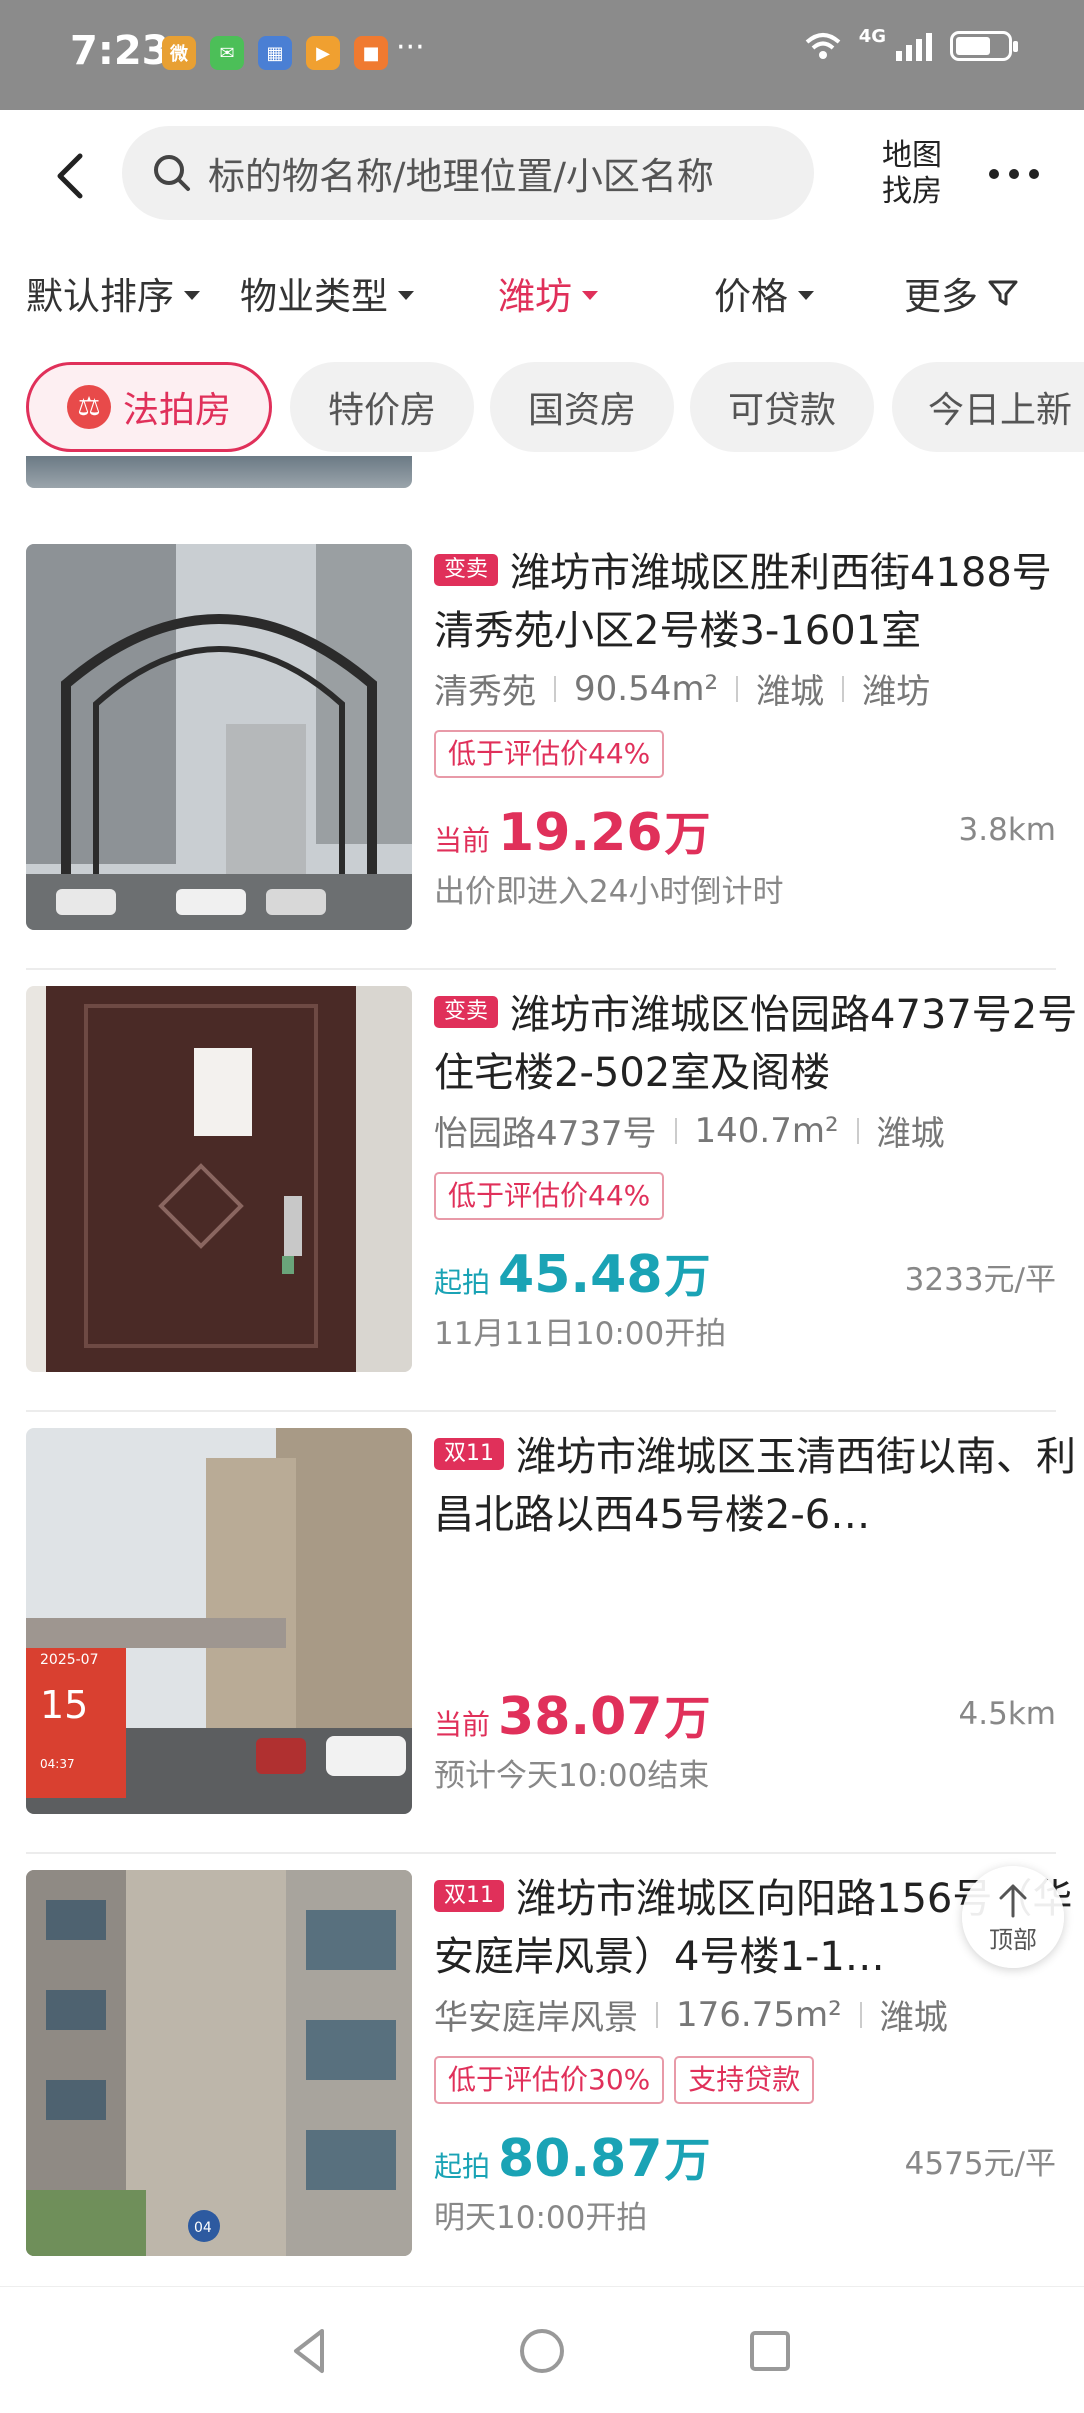 Image resolution: width=1084 pixels, height=2413 pixels. Describe the element at coordinates (466, 570) in the screenshot. I see `sale-type-badge: 变卖` at that location.